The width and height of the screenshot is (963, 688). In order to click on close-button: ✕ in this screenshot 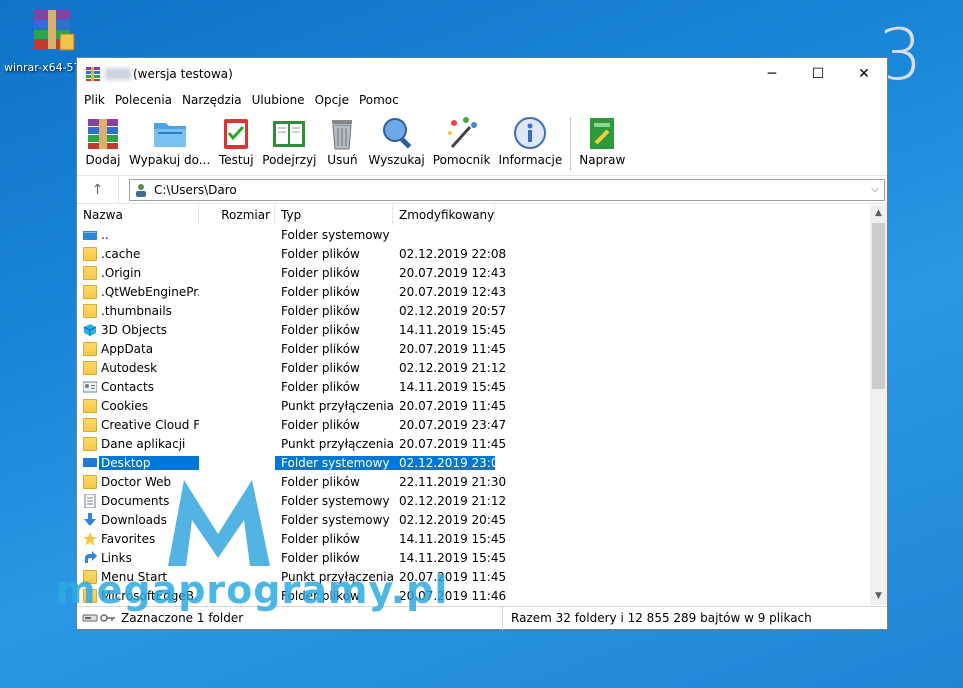, I will do `click(864, 74)`.